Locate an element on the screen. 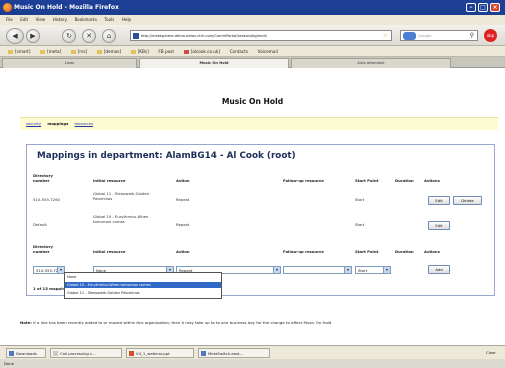 The image size is (505, 368). bookmark-item: [meta] is located at coordinates (50, 51).